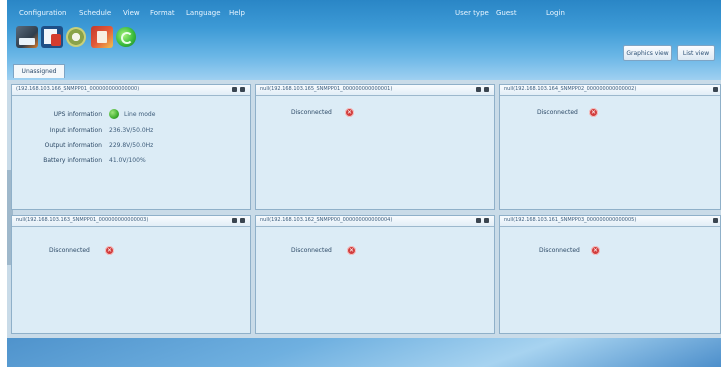 The height and width of the screenshot is (367, 721). Describe the element at coordinates (506, 13) in the screenshot. I see `user-type-value: Guest` at that location.